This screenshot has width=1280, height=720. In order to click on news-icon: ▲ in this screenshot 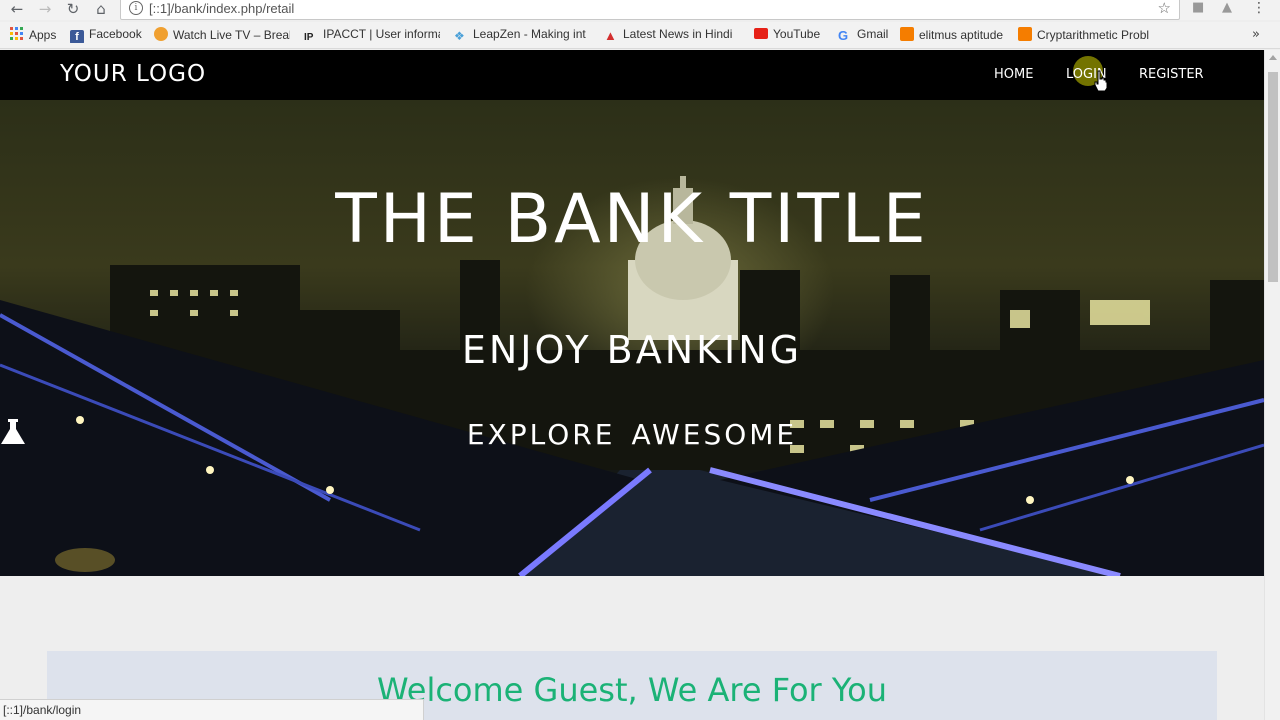, I will do `click(610, 35)`.